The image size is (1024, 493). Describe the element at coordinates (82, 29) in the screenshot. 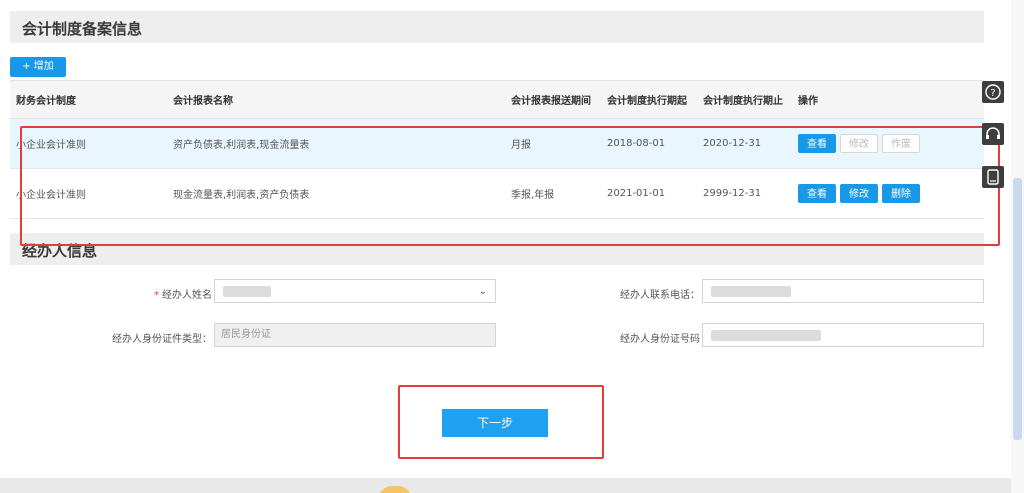

I see `section-title-accounting: 会计制度备案信息` at that location.